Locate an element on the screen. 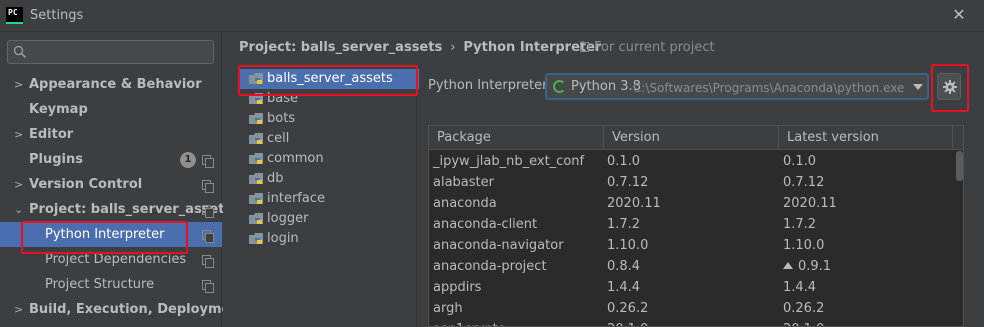 This screenshot has height=327, width=984. column-header-latest-version: Latest version is located at coordinates (866, 138).